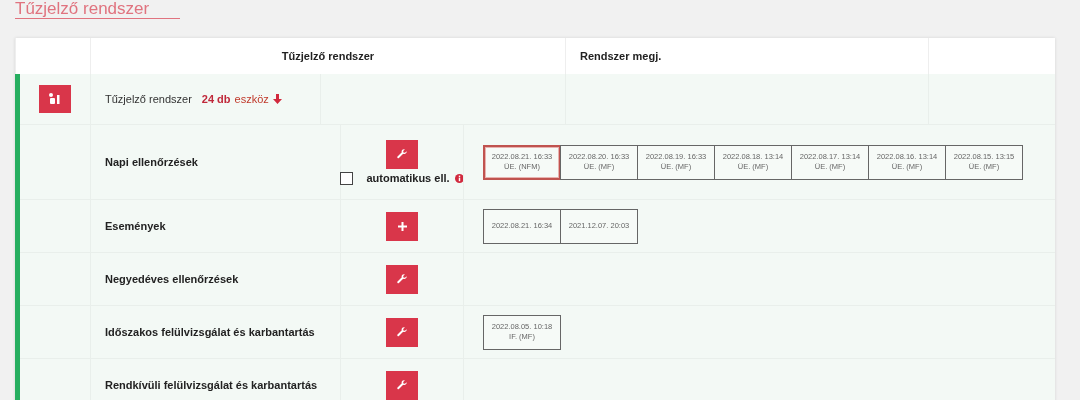 This screenshot has height=400, width=1080. I want to click on column-header: Tűzjelző rendszer, so click(328, 56).